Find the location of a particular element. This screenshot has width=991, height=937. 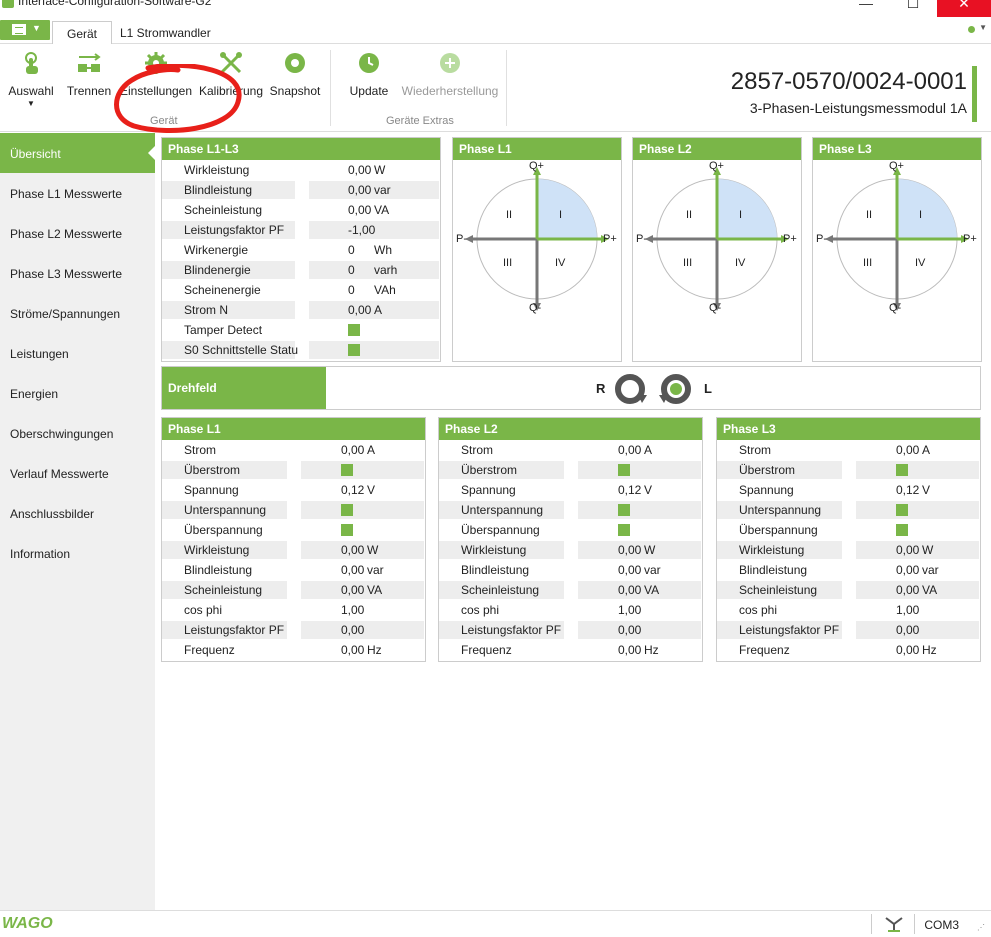

quadrant-panel: Phase L3 Q+ Q- P- P+ II I III IV is located at coordinates (897, 249).